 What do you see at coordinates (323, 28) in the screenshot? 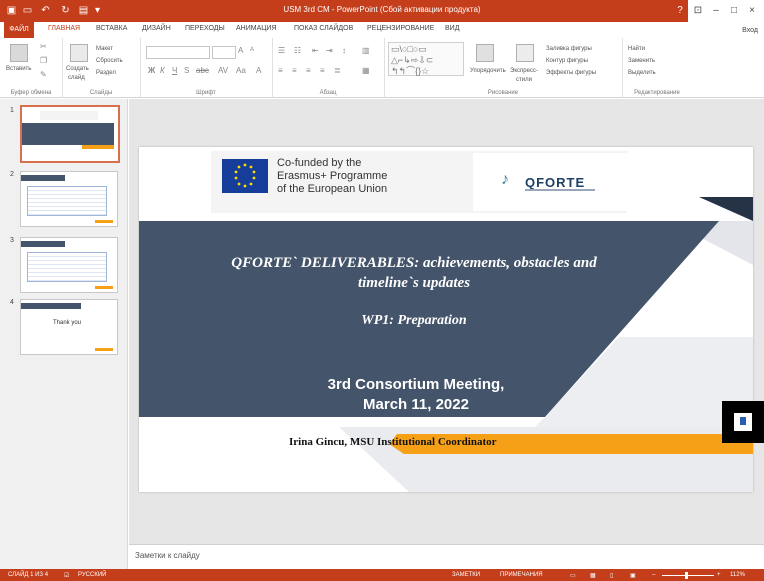
I see `tab-slideshow: ПОКАЗ СЛАЙДОВ` at bounding box center [323, 28].